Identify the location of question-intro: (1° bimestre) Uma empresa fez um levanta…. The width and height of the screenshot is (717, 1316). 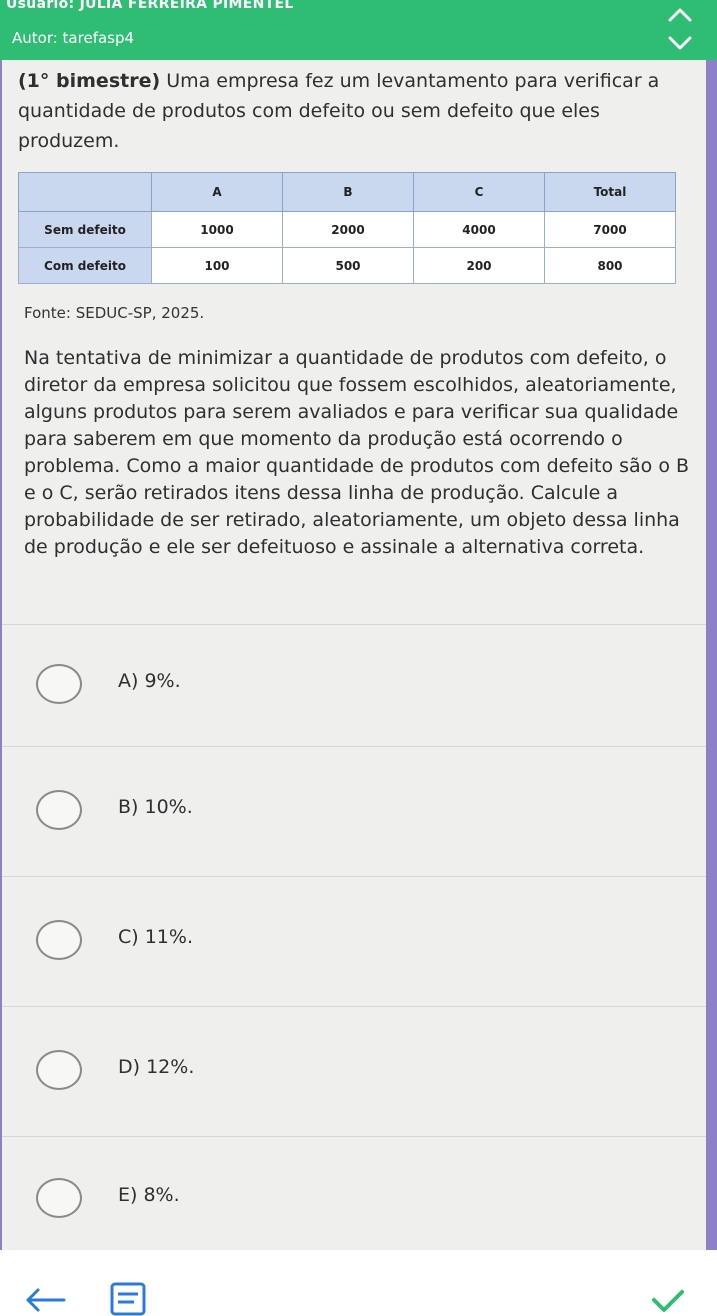
(348, 111).